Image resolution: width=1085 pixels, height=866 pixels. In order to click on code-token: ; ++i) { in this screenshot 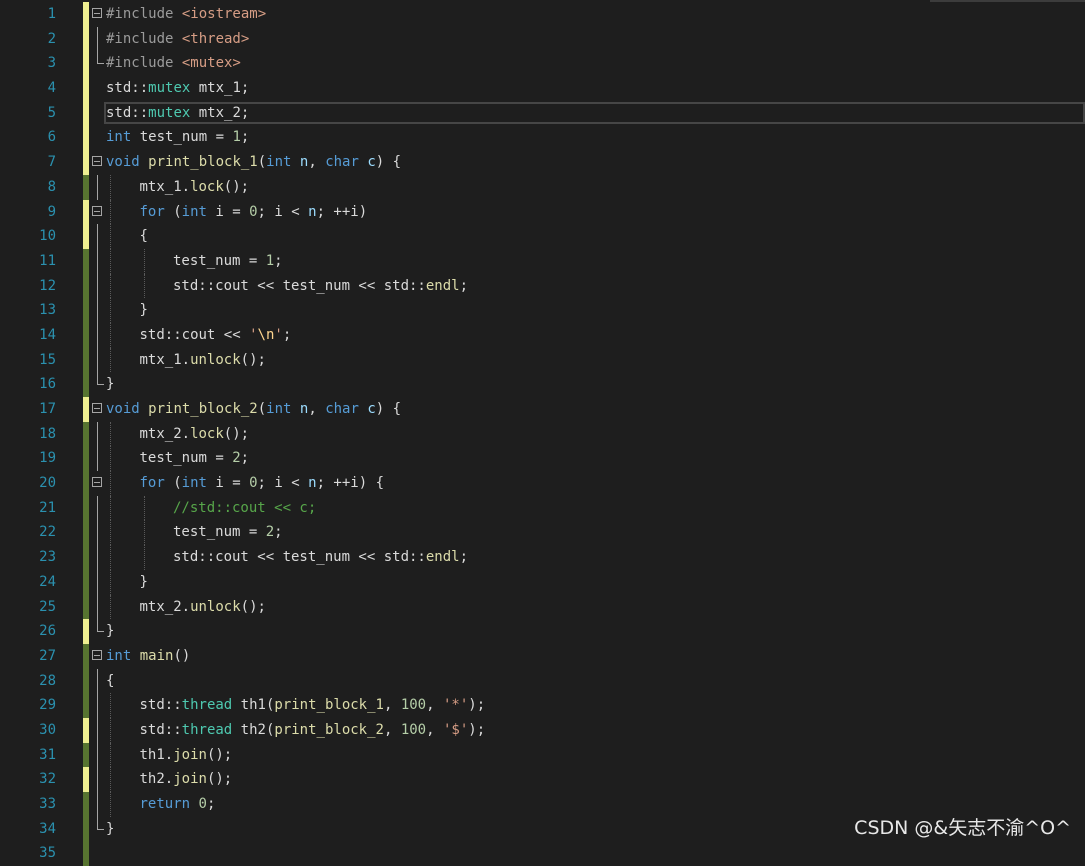, I will do `click(350, 483)`.